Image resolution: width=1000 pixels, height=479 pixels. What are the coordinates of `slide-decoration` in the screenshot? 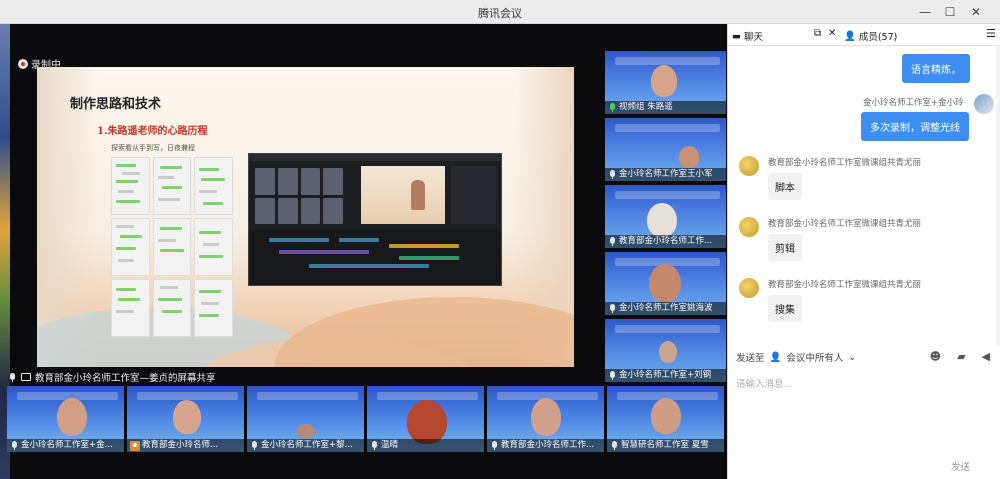 It's located at (424, 332).